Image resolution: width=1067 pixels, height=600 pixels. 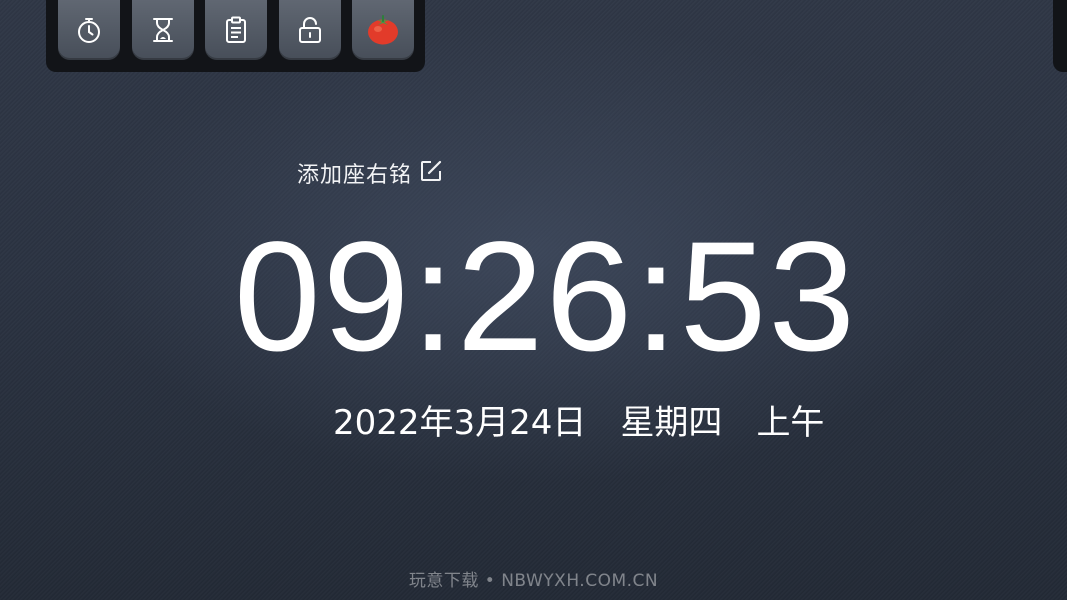 I want to click on add-motto-button: 添加座右铭, so click(x=370, y=173).